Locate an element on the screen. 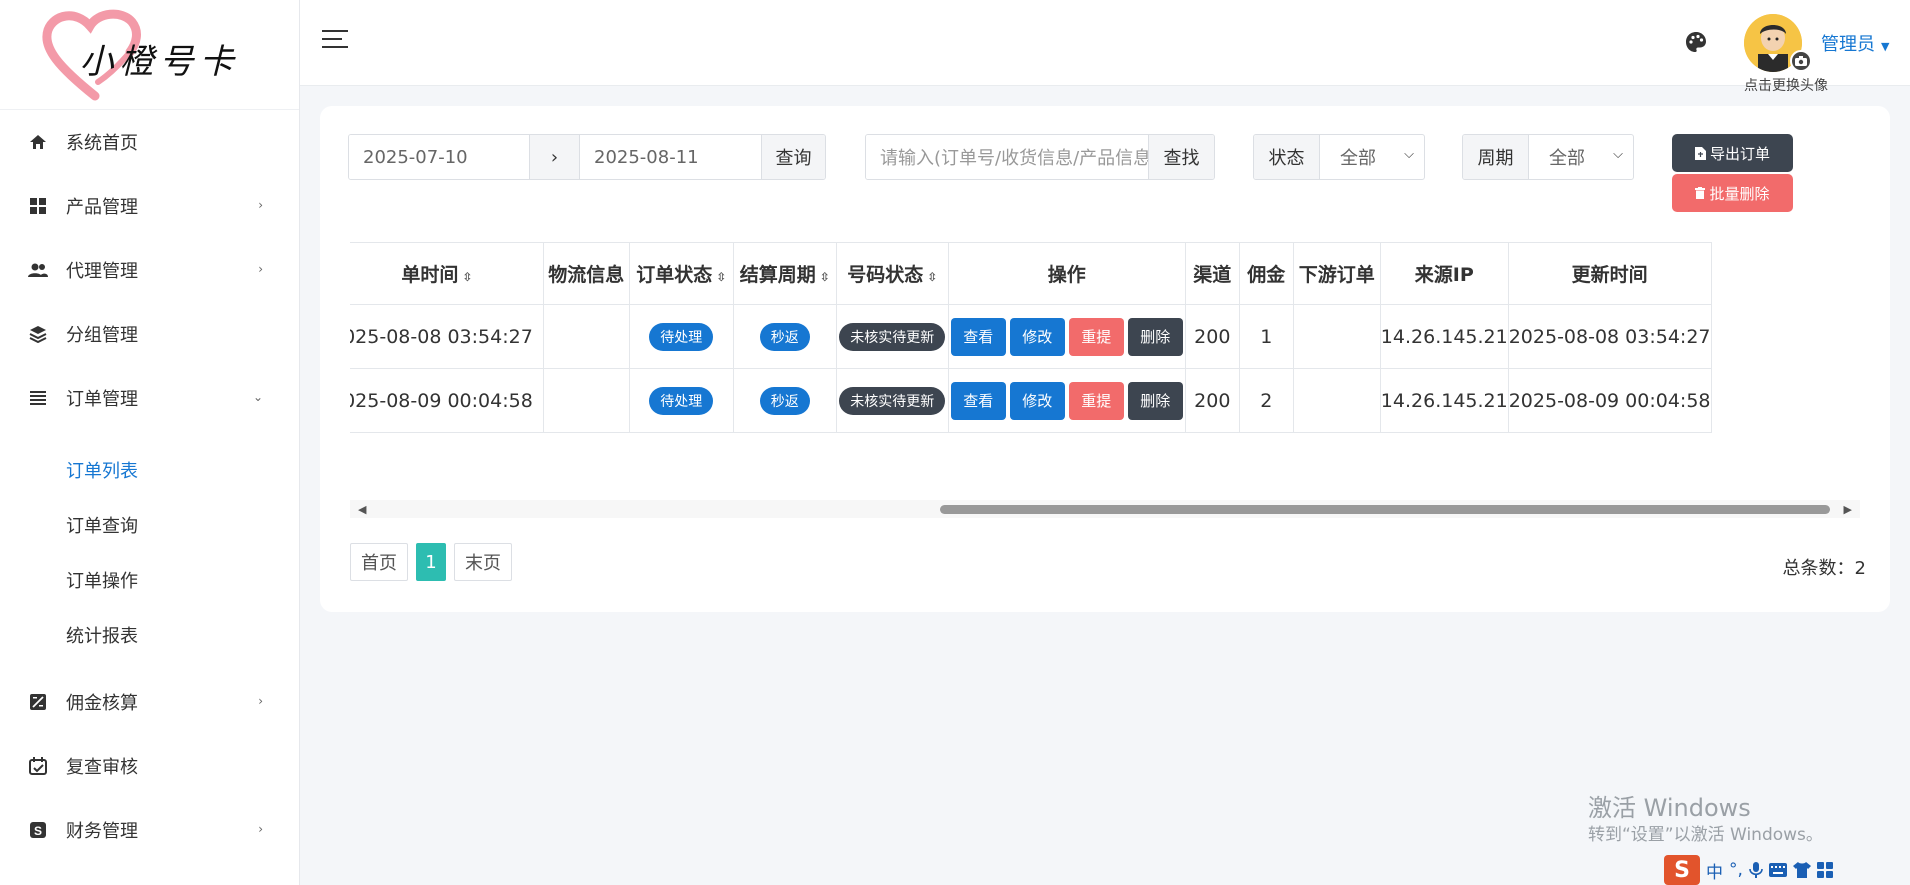  scroll-right-arrow-icon: ▶ is located at coordinates (1848, 509).